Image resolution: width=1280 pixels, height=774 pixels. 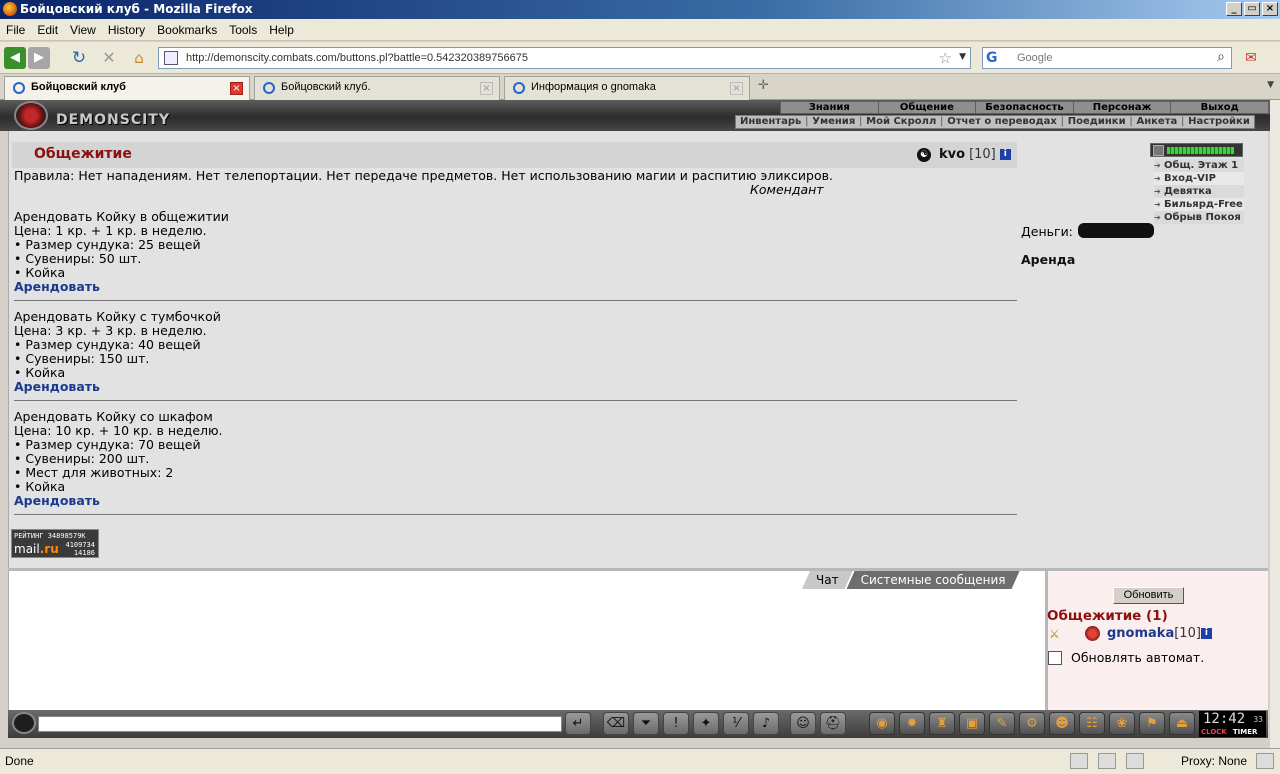 What do you see at coordinates (94, 472) in the screenshot?
I see `offer-feature: • Мест для животных: 2` at bounding box center [94, 472].